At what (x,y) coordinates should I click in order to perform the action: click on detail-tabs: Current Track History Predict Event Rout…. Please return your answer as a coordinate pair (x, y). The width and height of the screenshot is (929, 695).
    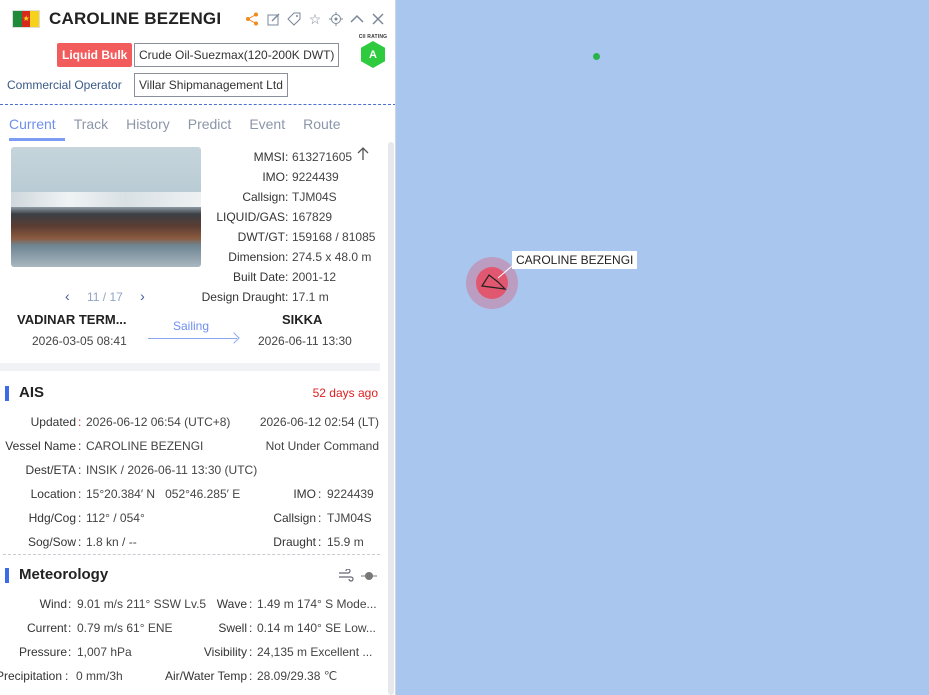
    Looking at the image, I should click on (190, 127).